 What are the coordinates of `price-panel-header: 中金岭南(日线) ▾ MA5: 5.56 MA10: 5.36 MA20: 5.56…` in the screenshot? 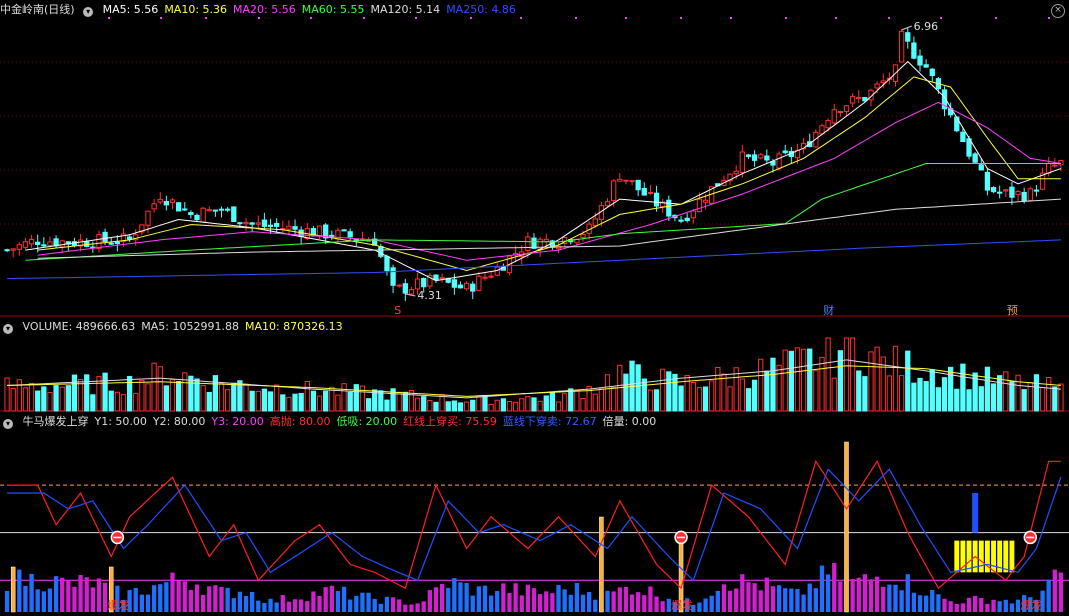 It's located at (264, 10).